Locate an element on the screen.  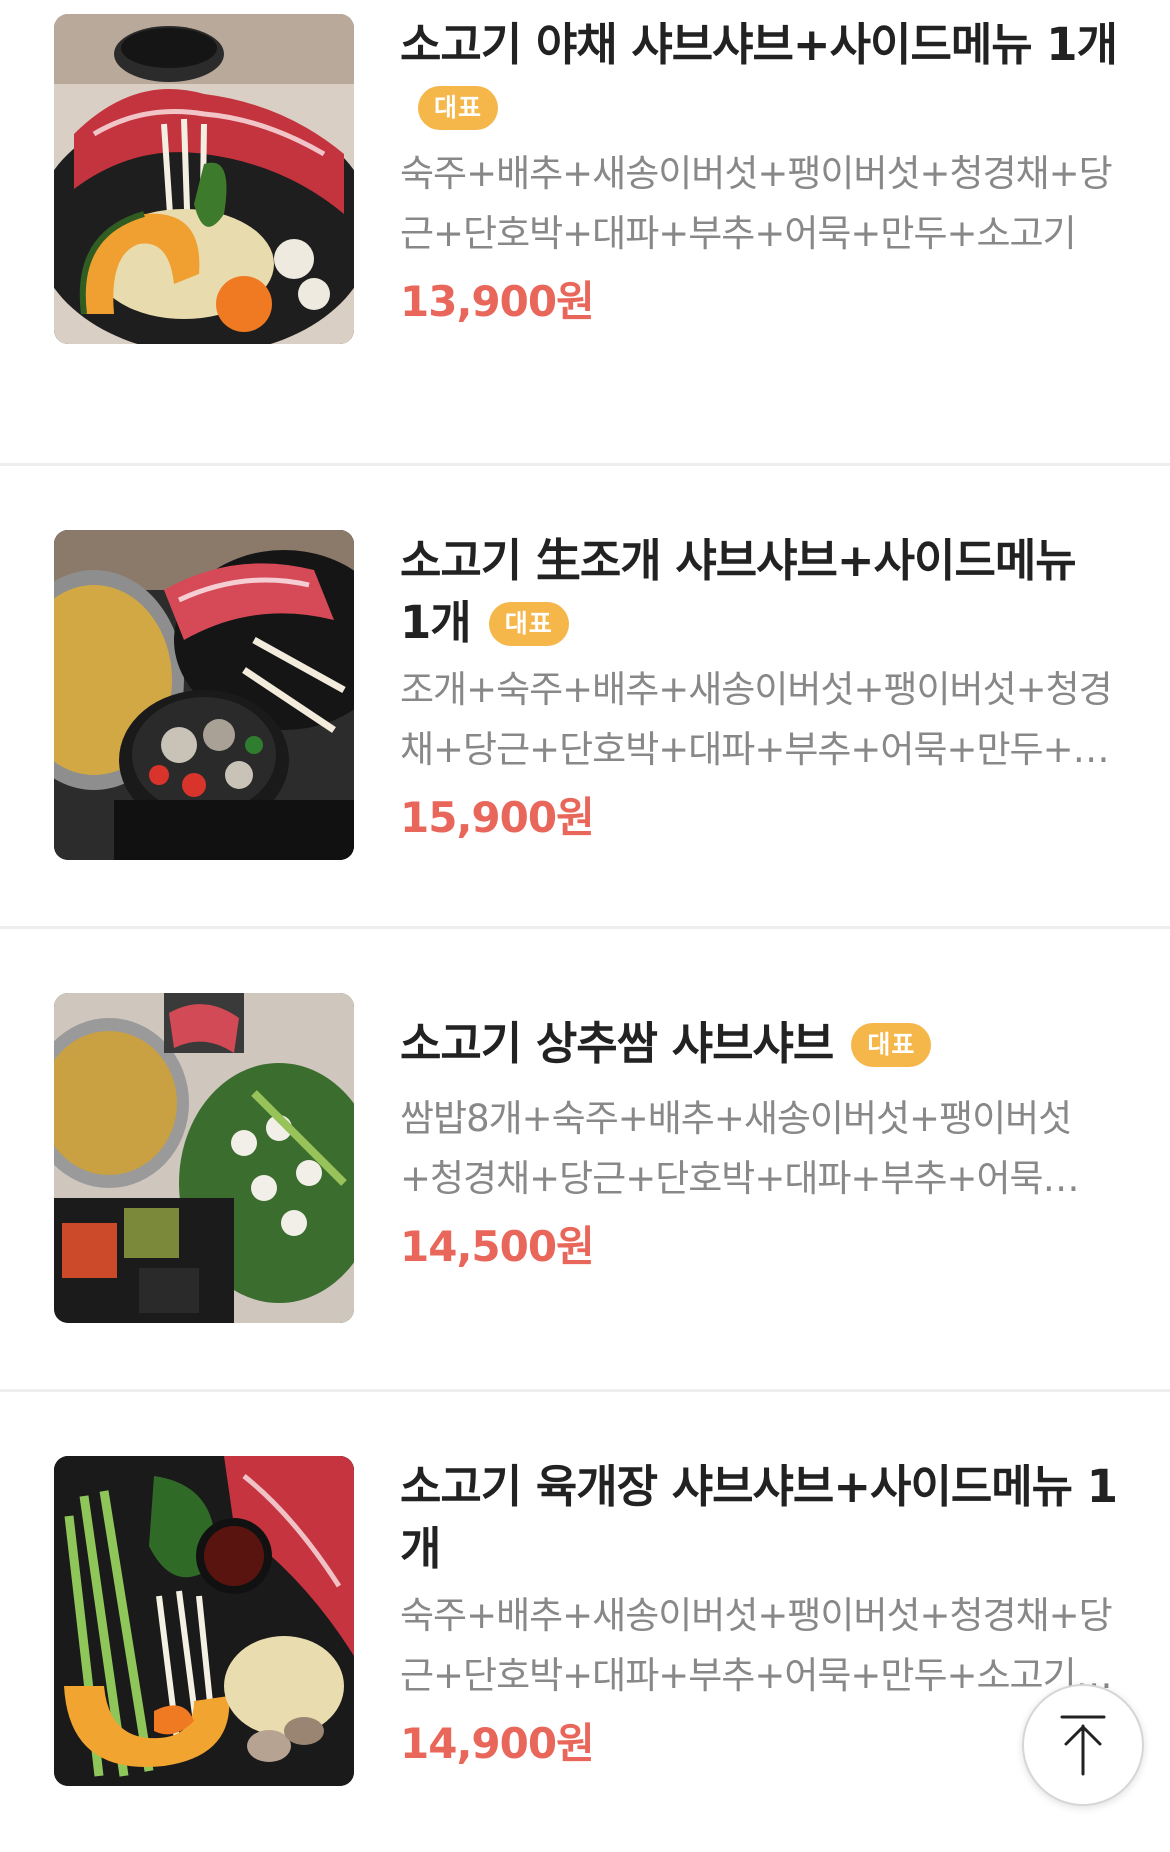
menu-price: 15,900원 is located at coordinates (497, 817).